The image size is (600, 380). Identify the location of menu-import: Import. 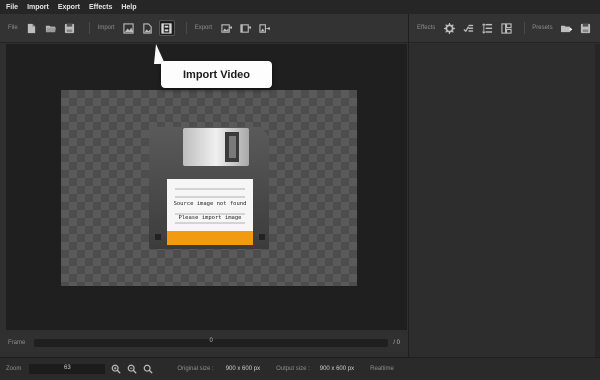
(38, 7).